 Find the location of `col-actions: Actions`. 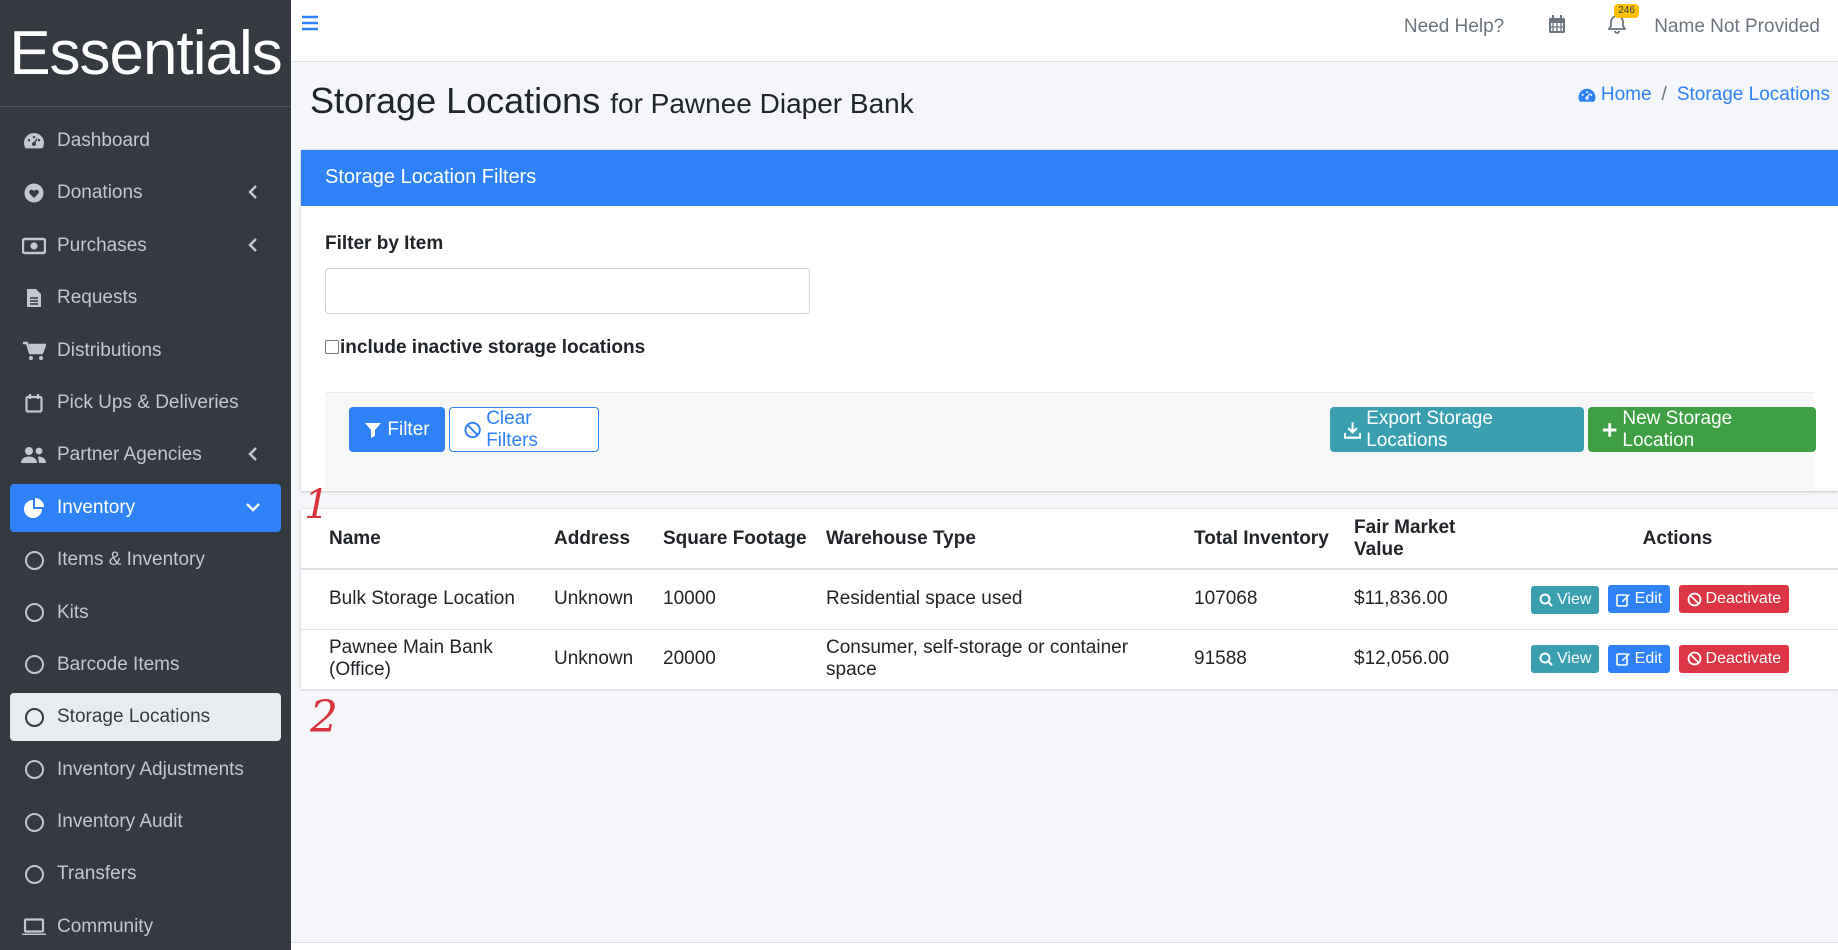

col-actions: Actions is located at coordinates (1677, 539).